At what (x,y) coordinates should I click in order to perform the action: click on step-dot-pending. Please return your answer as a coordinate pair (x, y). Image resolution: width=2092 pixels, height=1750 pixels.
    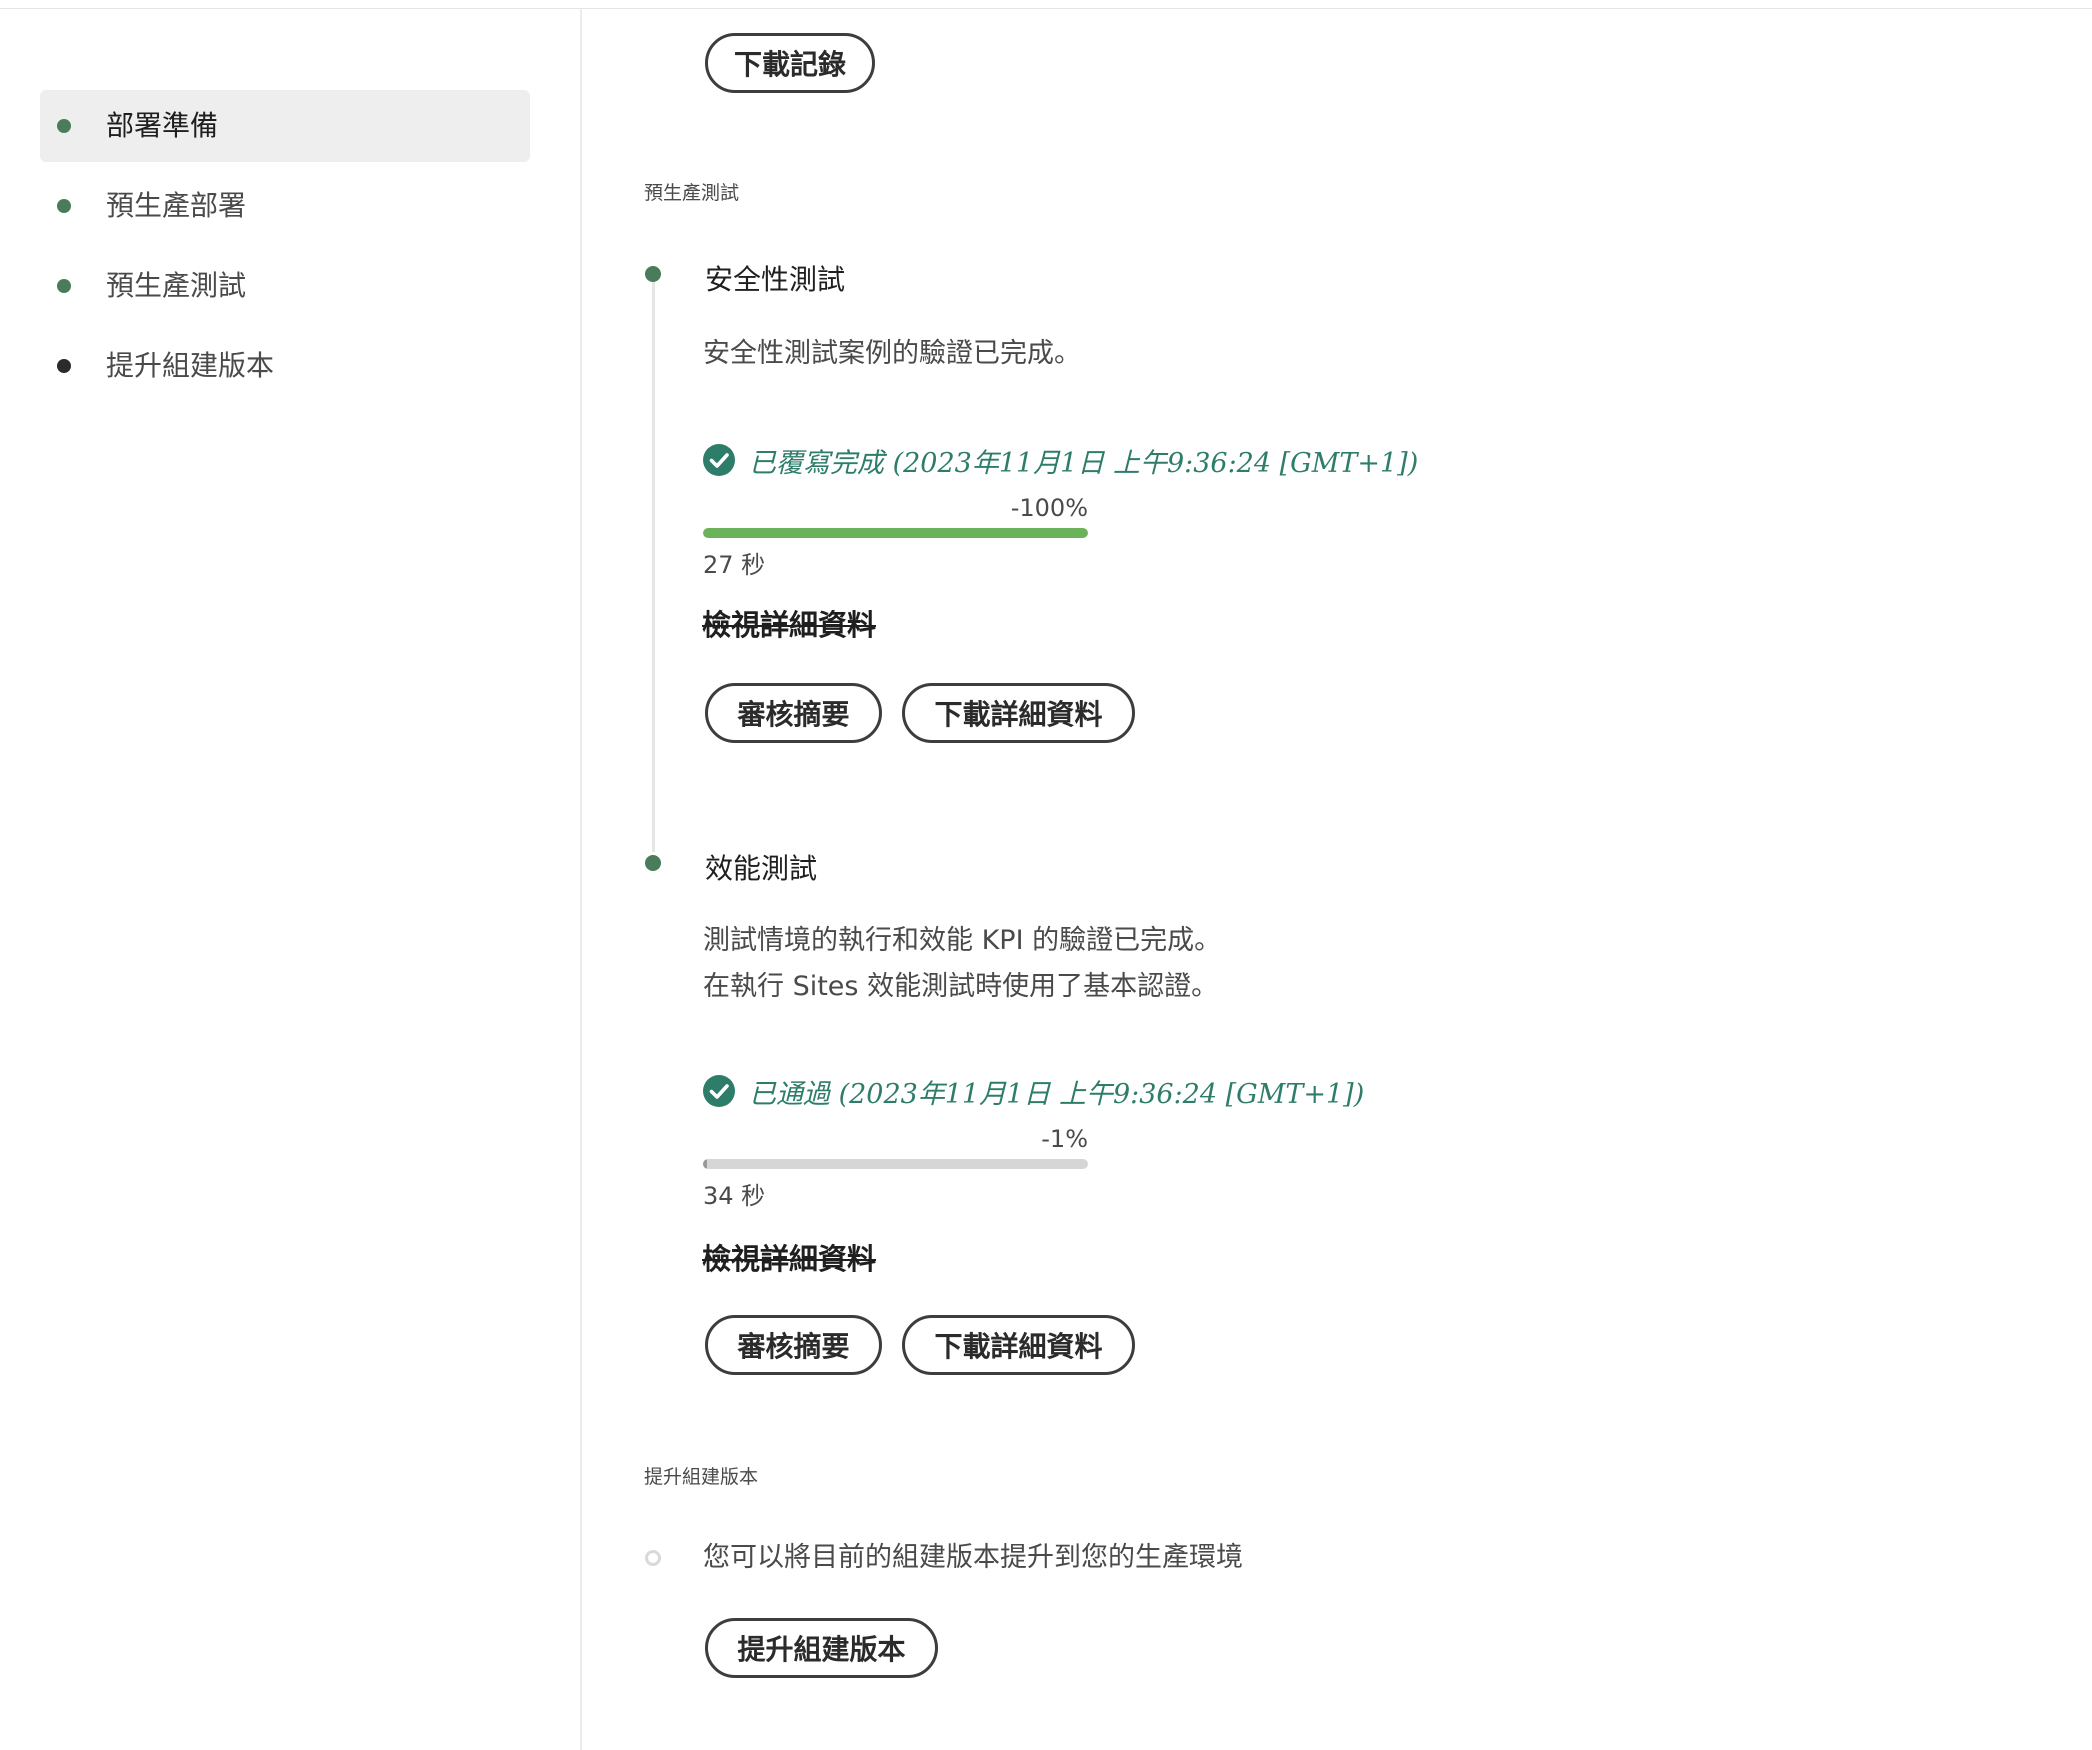
    Looking at the image, I should click on (653, 1558).